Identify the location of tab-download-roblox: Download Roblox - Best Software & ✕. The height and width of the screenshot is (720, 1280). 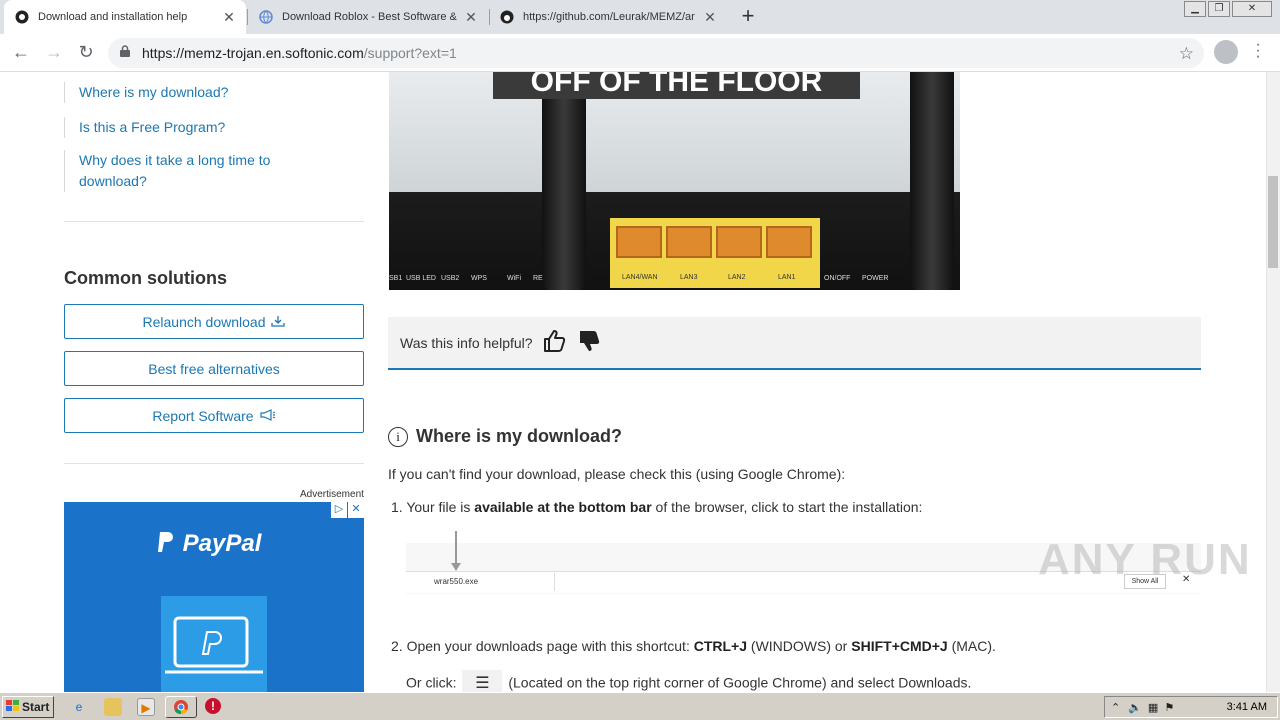
(368, 17).